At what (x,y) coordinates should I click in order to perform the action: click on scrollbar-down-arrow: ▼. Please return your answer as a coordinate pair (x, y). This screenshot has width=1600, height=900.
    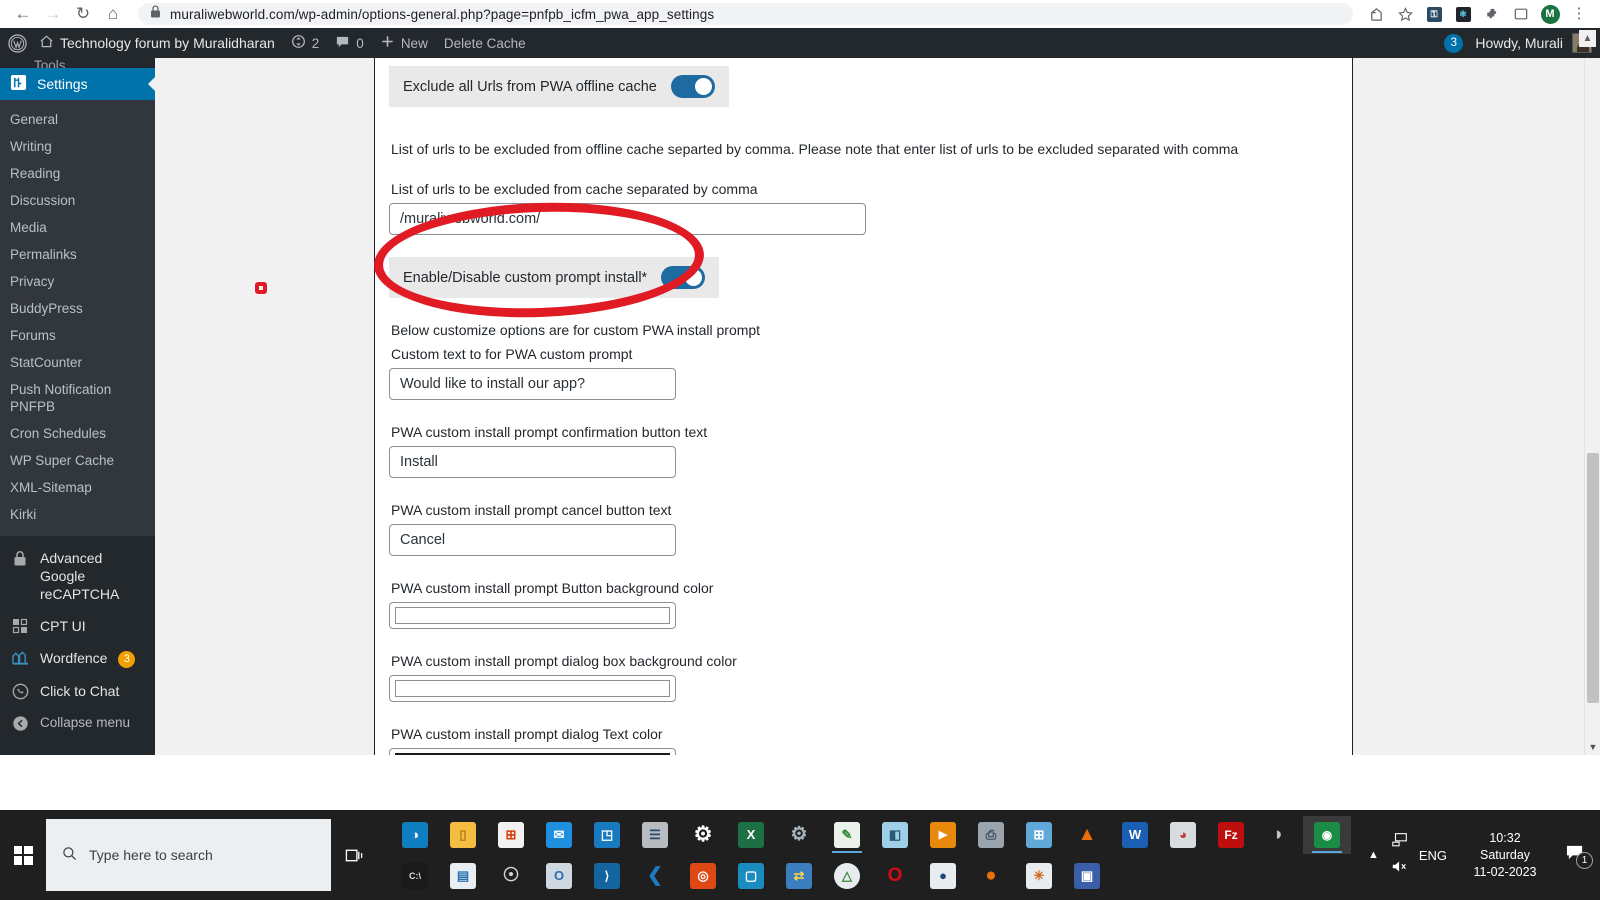
    Looking at the image, I should click on (1592, 747).